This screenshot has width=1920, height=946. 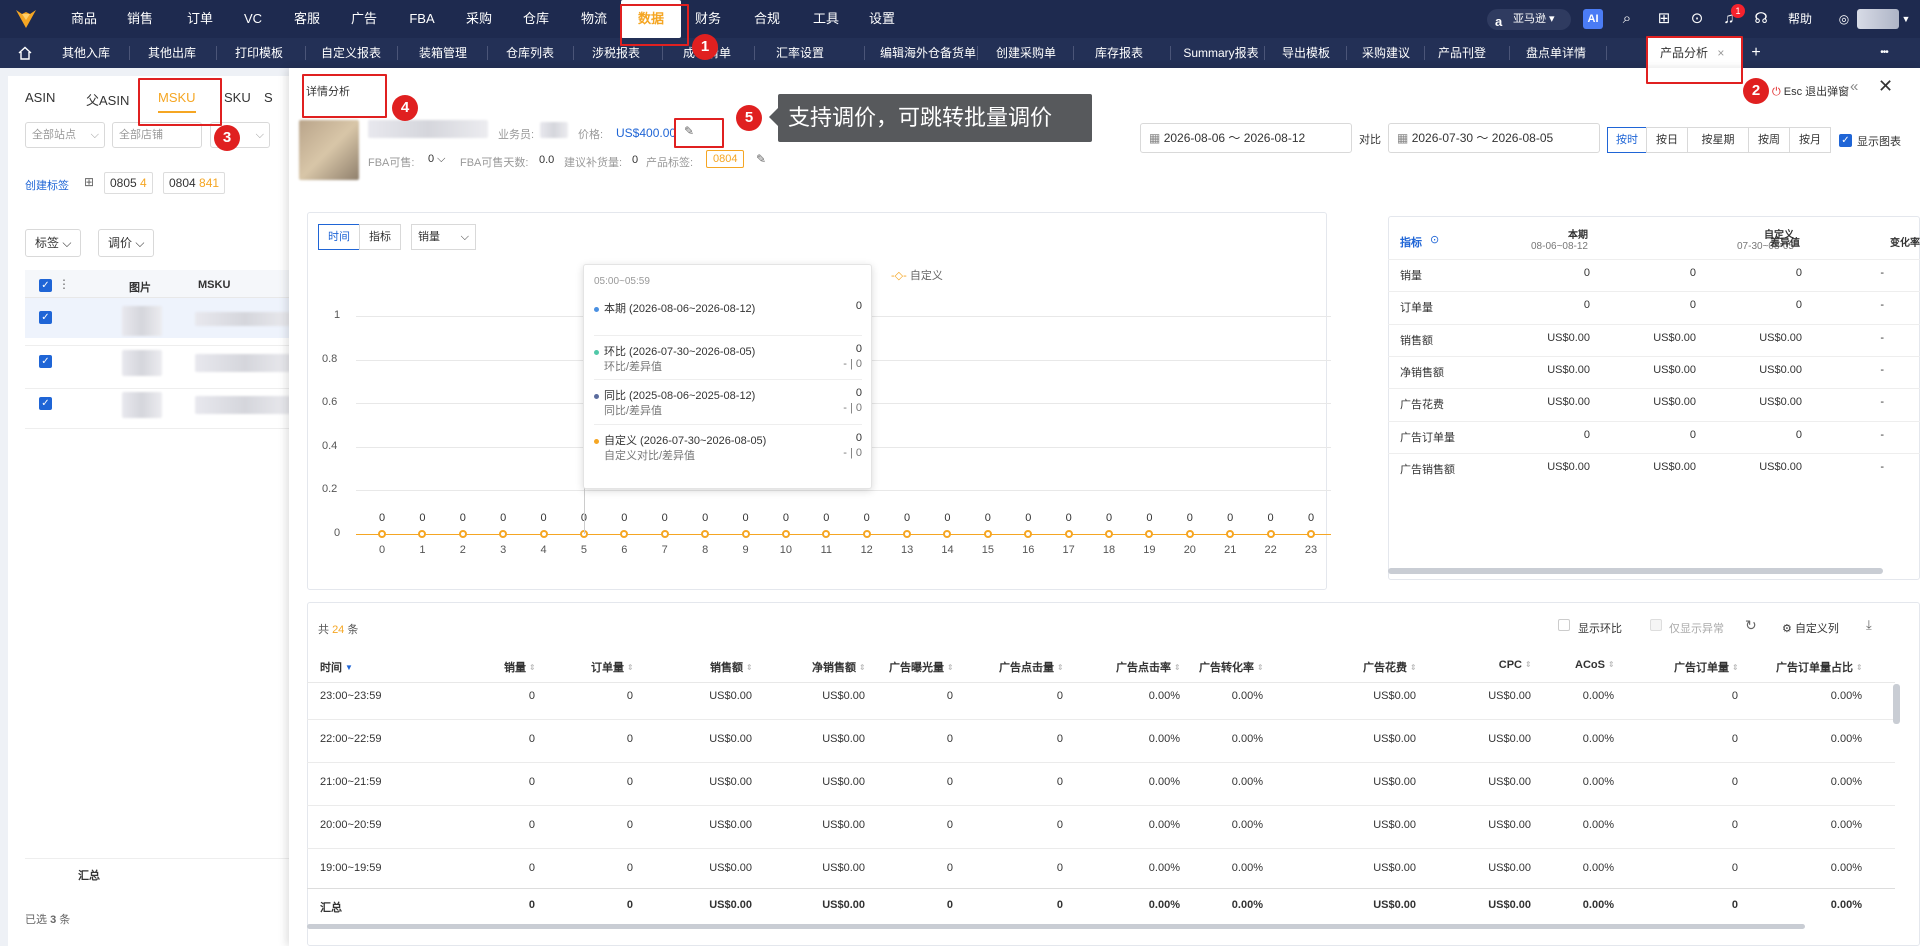 I want to click on list-tab: ASIN, so click(x=40, y=97).